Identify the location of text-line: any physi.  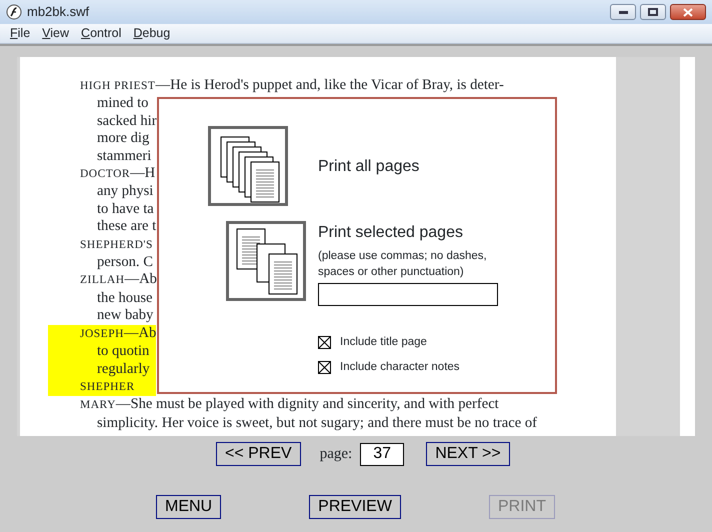
(125, 192).